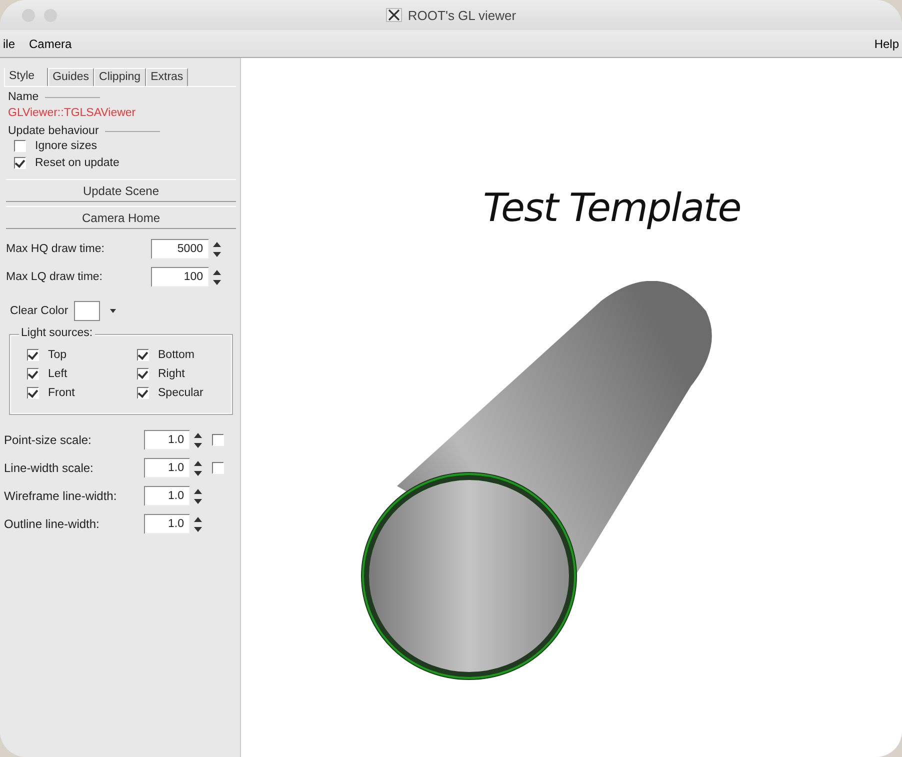 The image size is (902, 757). Describe the element at coordinates (72, 113) in the screenshot. I see `viewer-name: GLViewer::TGLSAViewer` at that location.